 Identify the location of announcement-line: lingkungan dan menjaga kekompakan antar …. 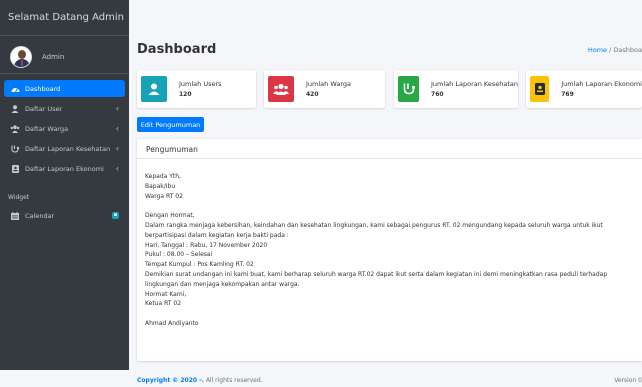
(222, 284).